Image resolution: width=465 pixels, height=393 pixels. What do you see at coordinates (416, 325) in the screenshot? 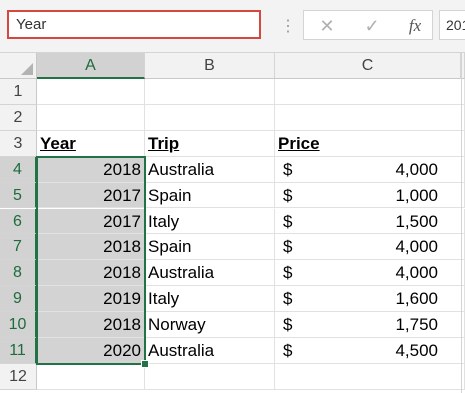
I see `price-value: 1,750` at bounding box center [416, 325].